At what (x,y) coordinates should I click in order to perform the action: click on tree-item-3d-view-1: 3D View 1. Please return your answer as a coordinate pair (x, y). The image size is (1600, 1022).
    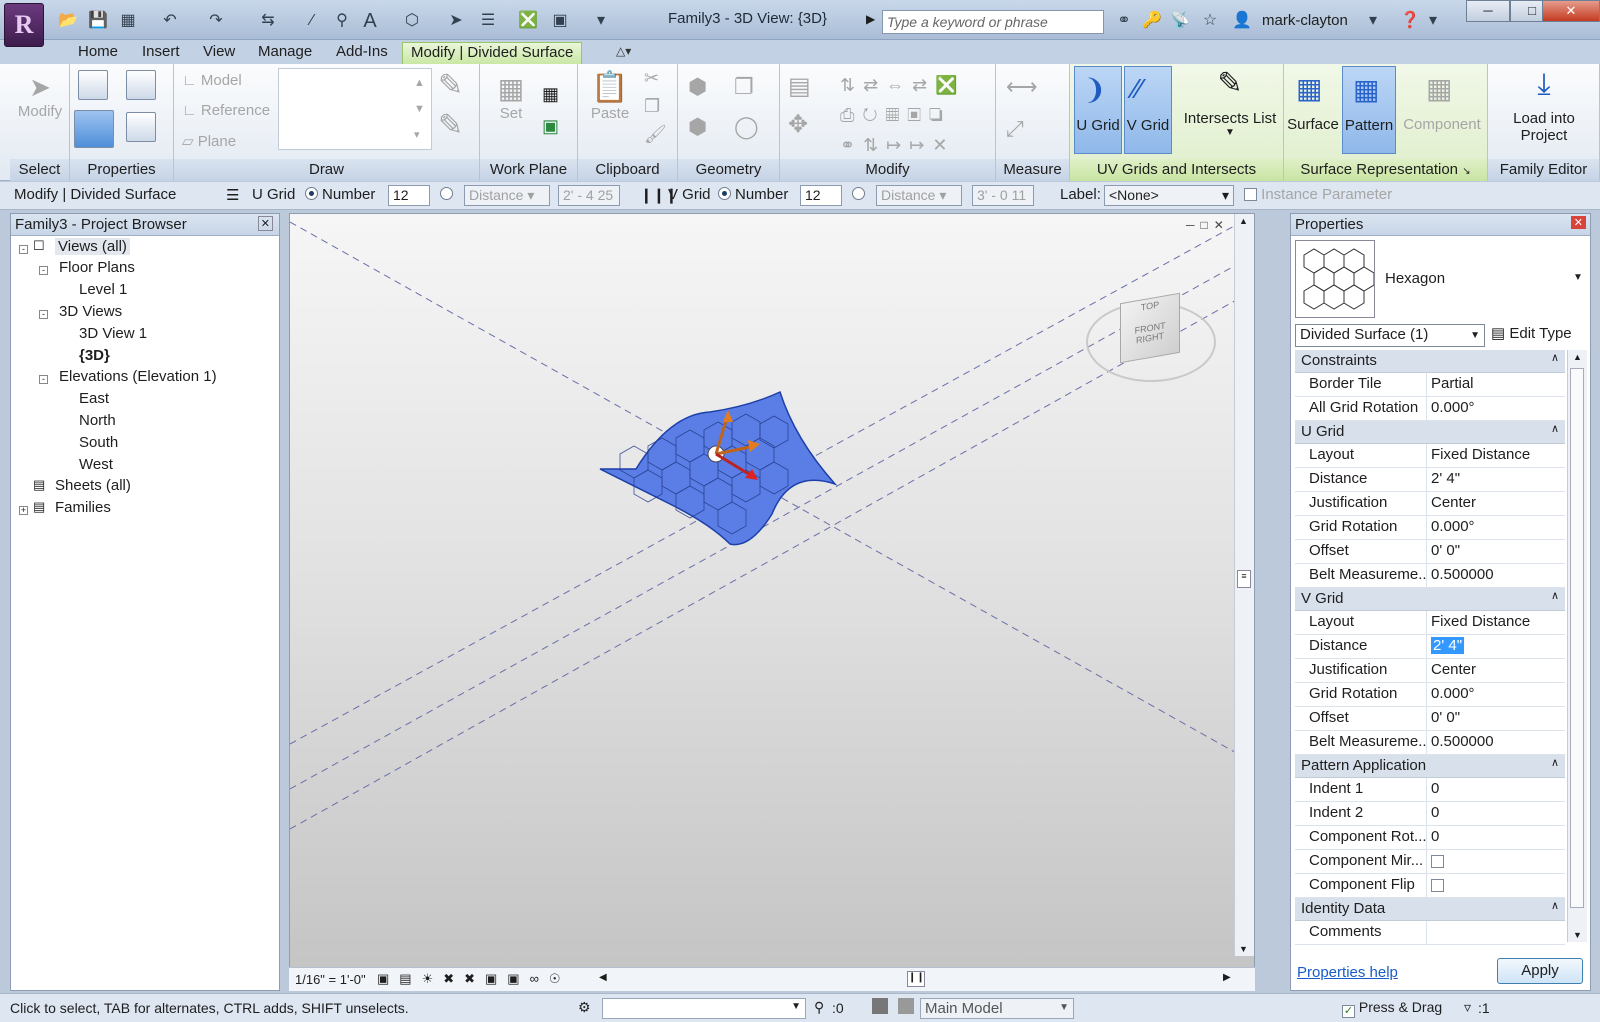
    Looking at the image, I should click on (113, 333).